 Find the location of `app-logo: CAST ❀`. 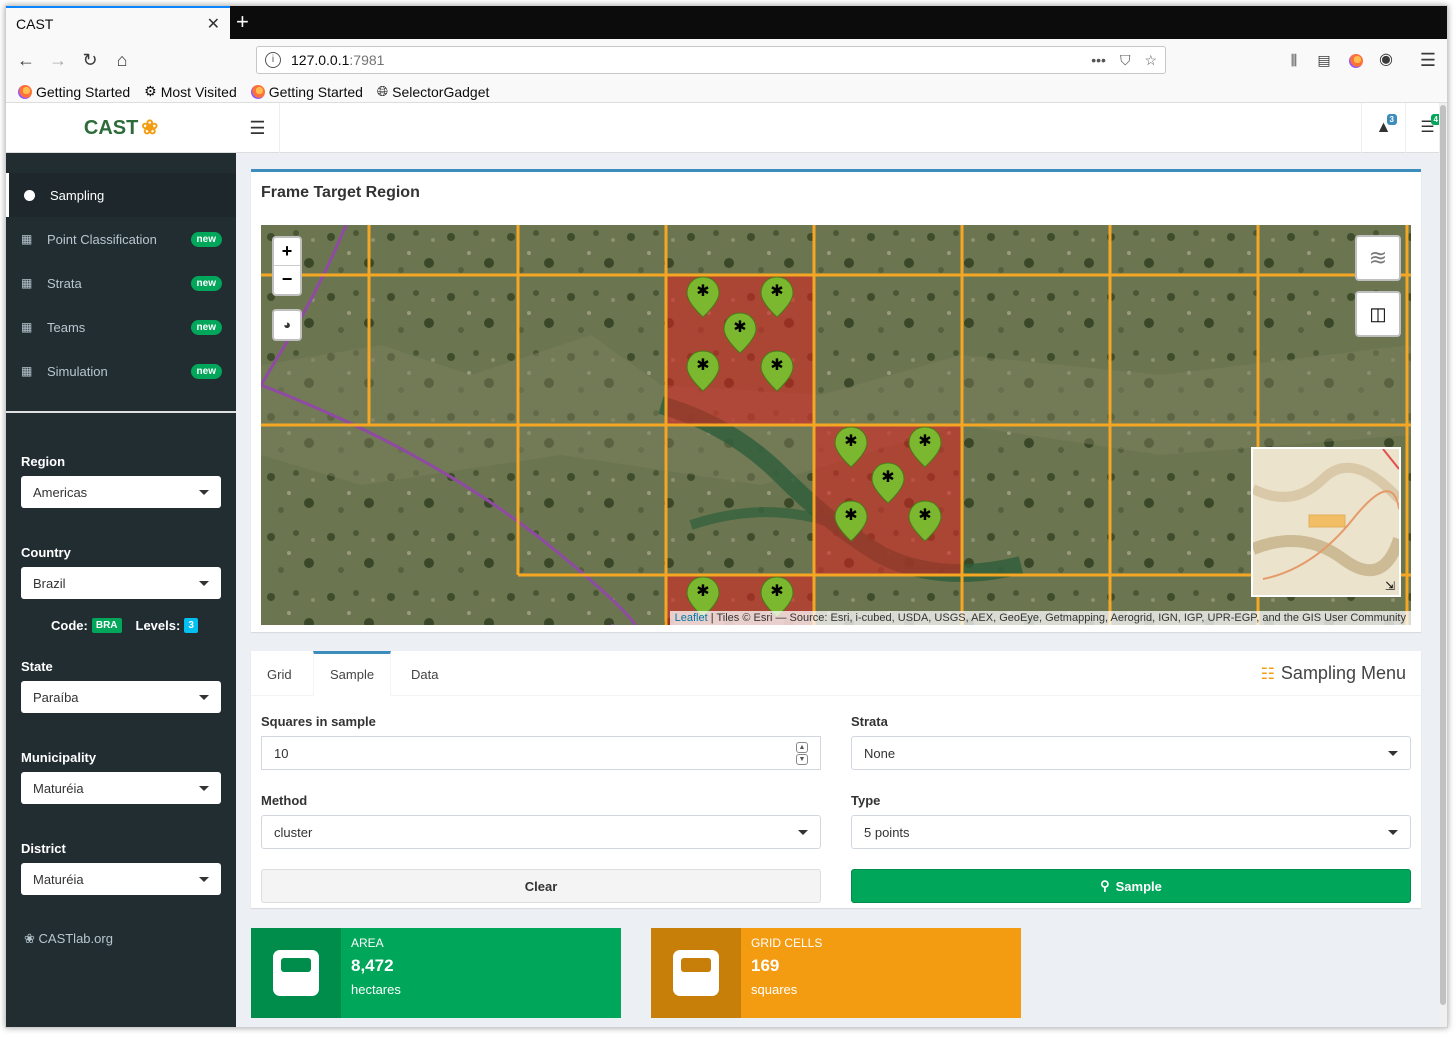

app-logo: CAST ❀ is located at coordinates (121, 128).